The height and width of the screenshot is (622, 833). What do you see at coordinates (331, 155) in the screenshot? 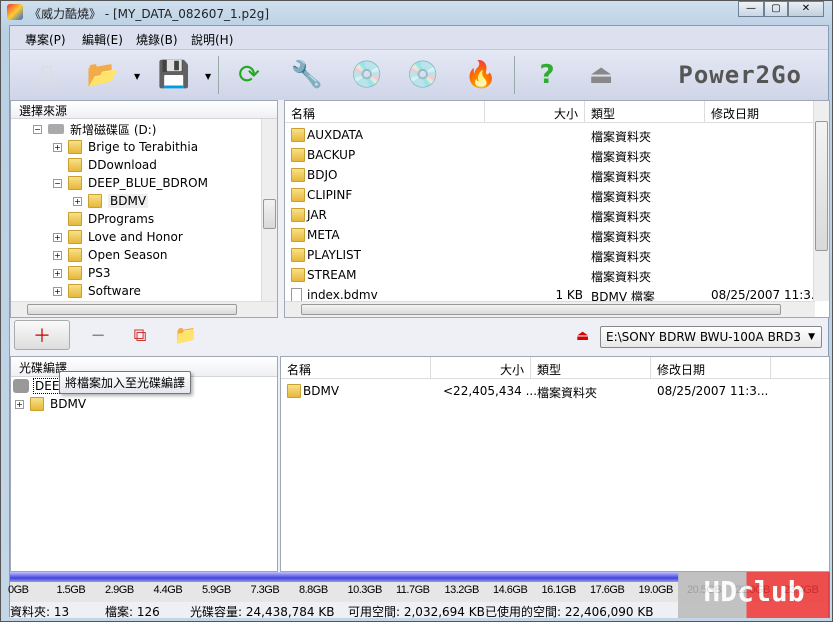
I see `cell-name: BACKUP` at bounding box center [331, 155].